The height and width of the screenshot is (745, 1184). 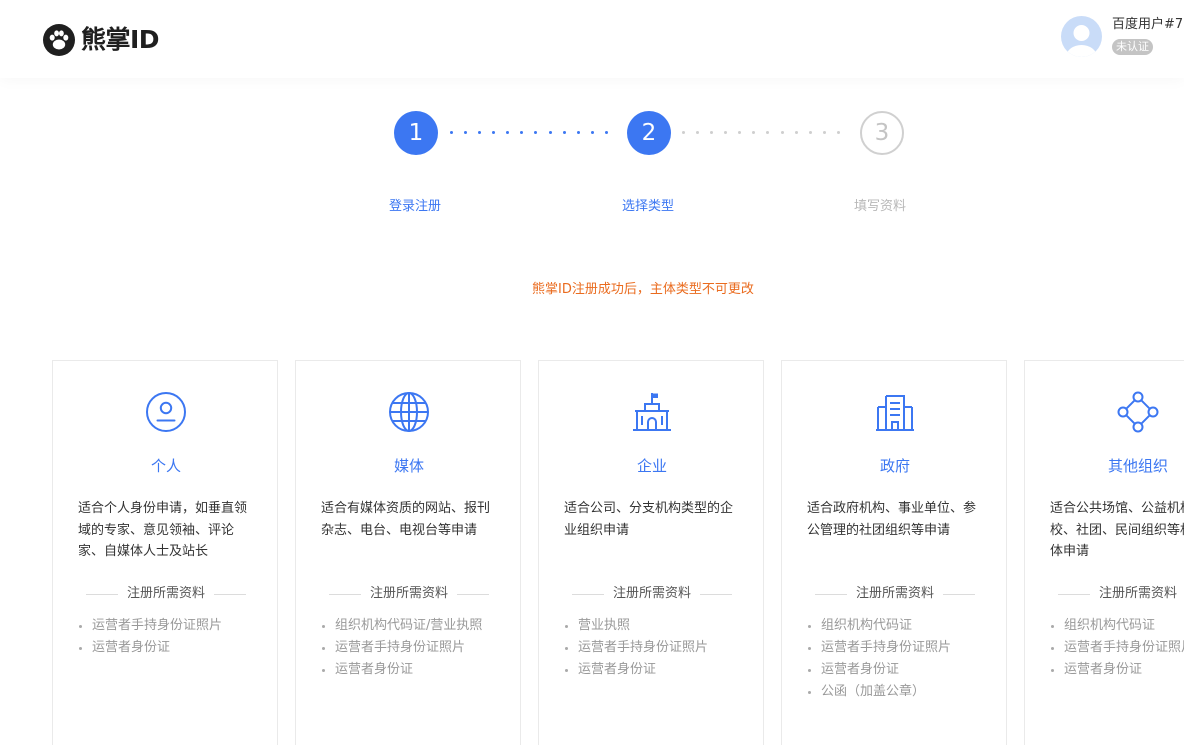 What do you see at coordinates (1137, 466) in the screenshot?
I see `card-title: 其他组织` at bounding box center [1137, 466].